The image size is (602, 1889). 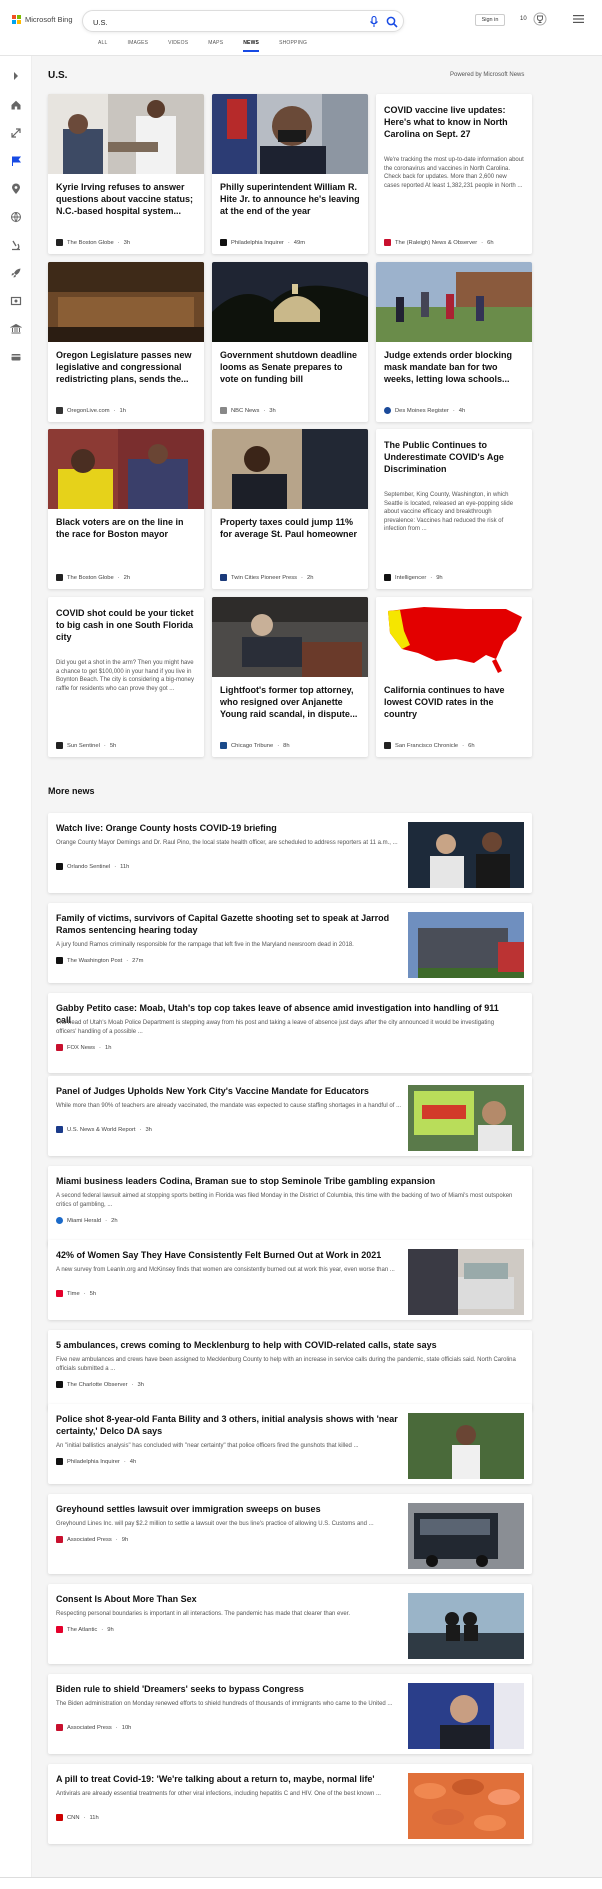 I want to click on search-box, so click(x=243, y=21).